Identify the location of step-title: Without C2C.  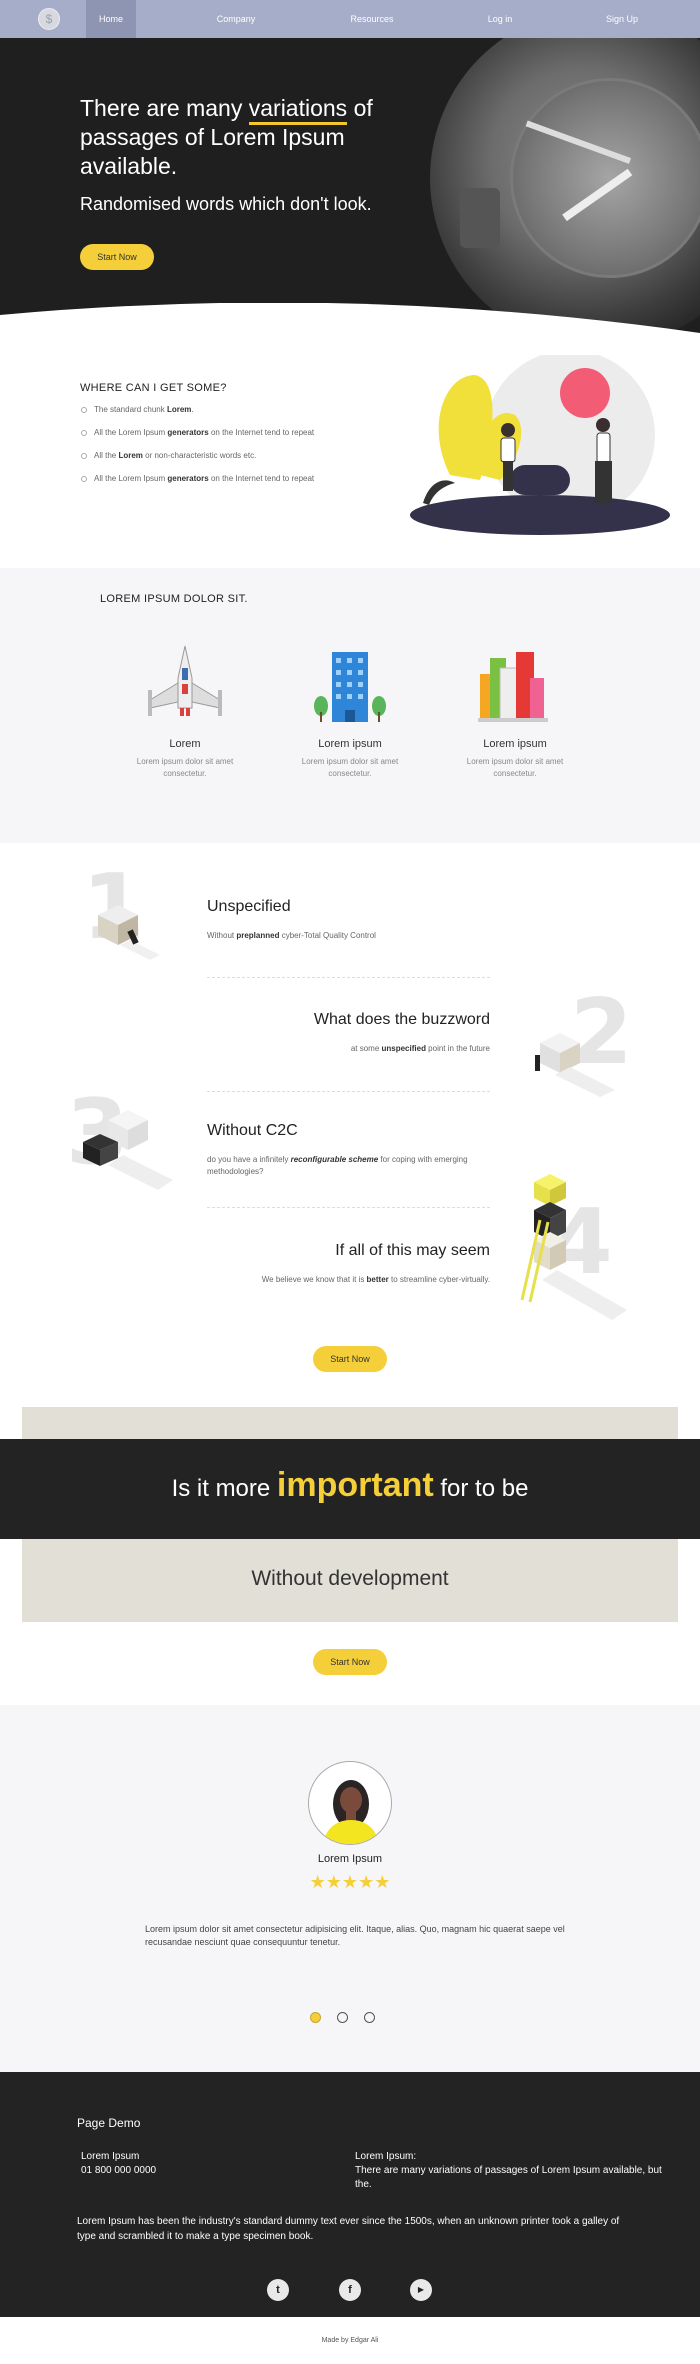
(252, 1130).